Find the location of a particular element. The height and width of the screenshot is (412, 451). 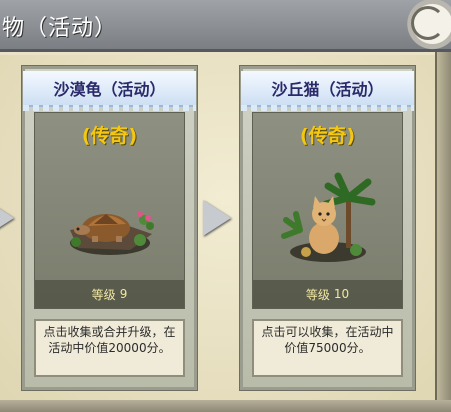

card-title: 沙丘猫（活动） is located at coordinates (327, 89).